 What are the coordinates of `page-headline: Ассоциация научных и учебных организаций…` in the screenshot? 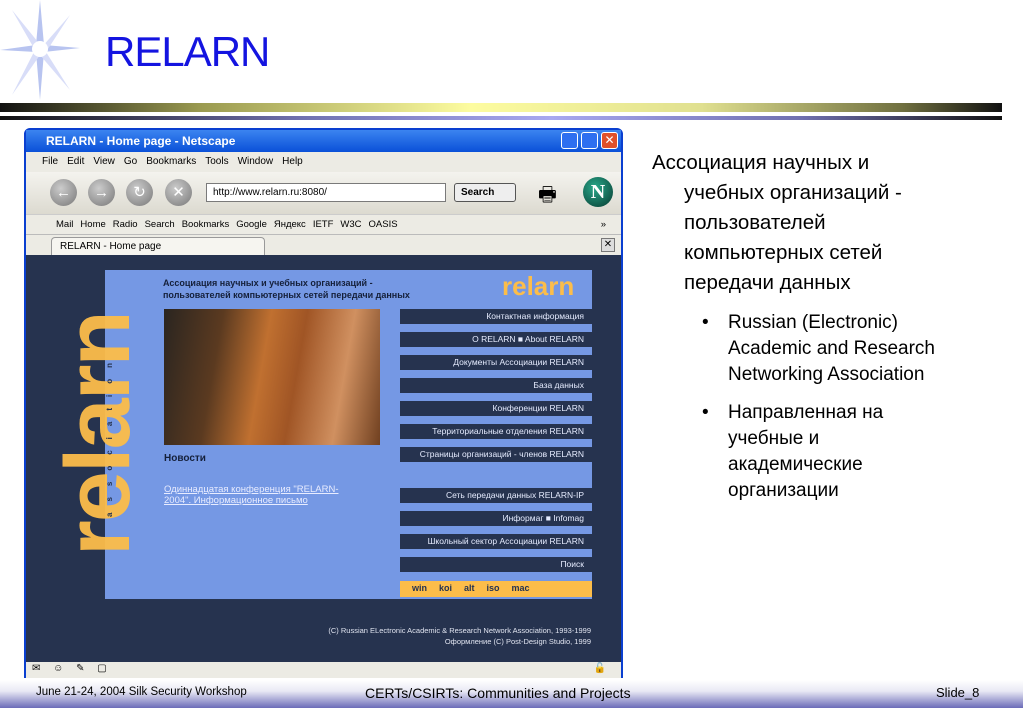 It's located at (286, 289).